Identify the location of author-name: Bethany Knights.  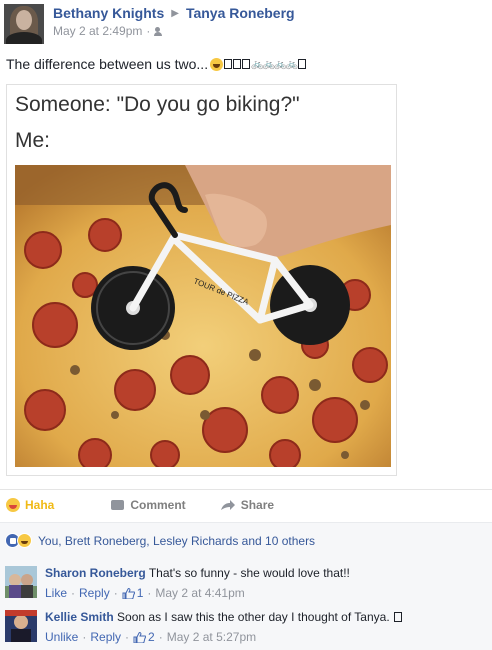
(108, 13).